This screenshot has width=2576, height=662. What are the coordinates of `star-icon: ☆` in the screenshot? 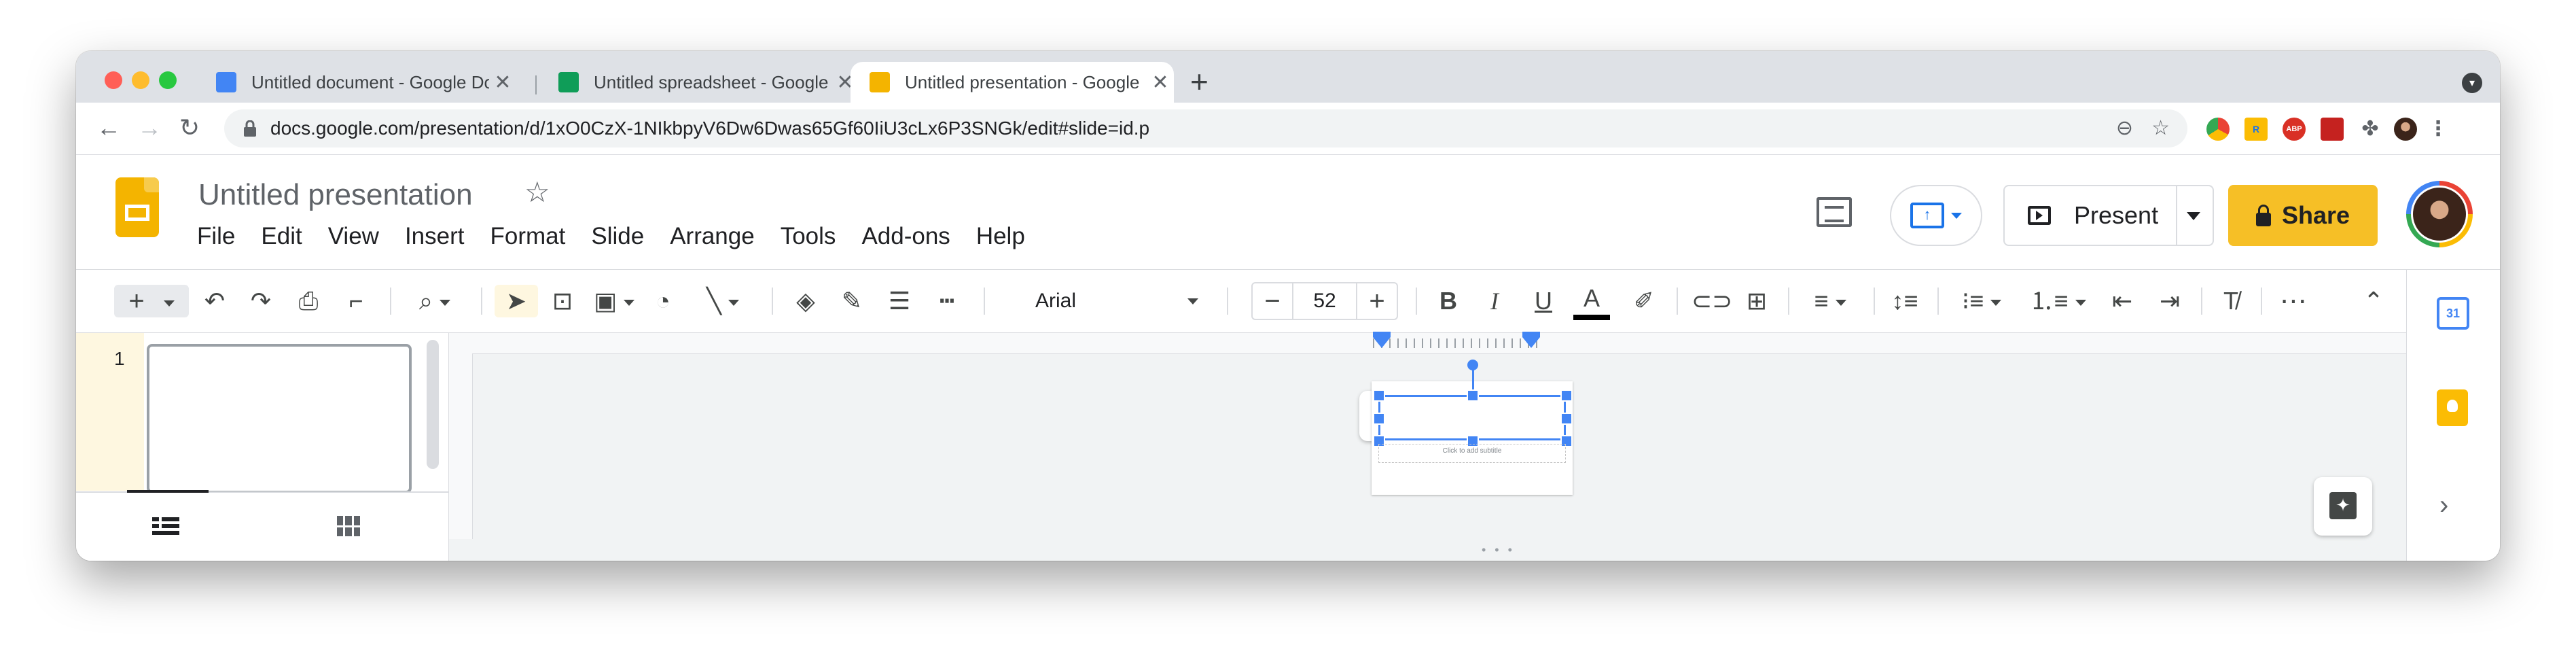 It's located at (537, 192).